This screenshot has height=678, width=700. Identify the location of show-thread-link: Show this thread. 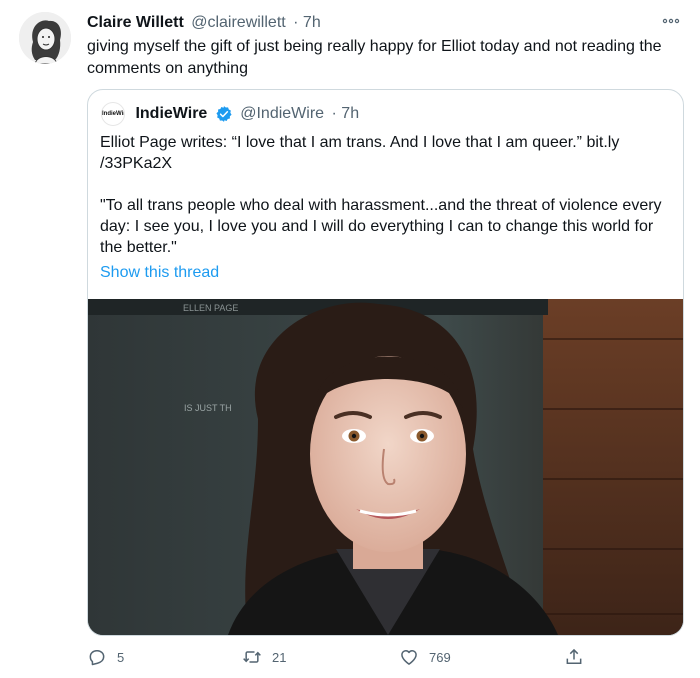
(159, 273).